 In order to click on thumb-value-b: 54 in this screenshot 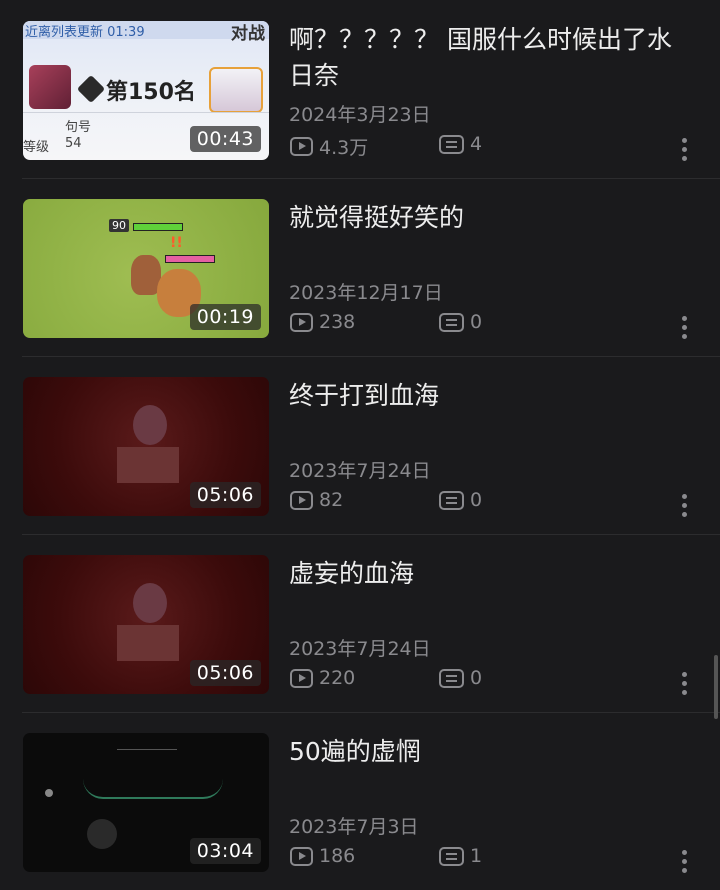, I will do `click(73, 143)`.